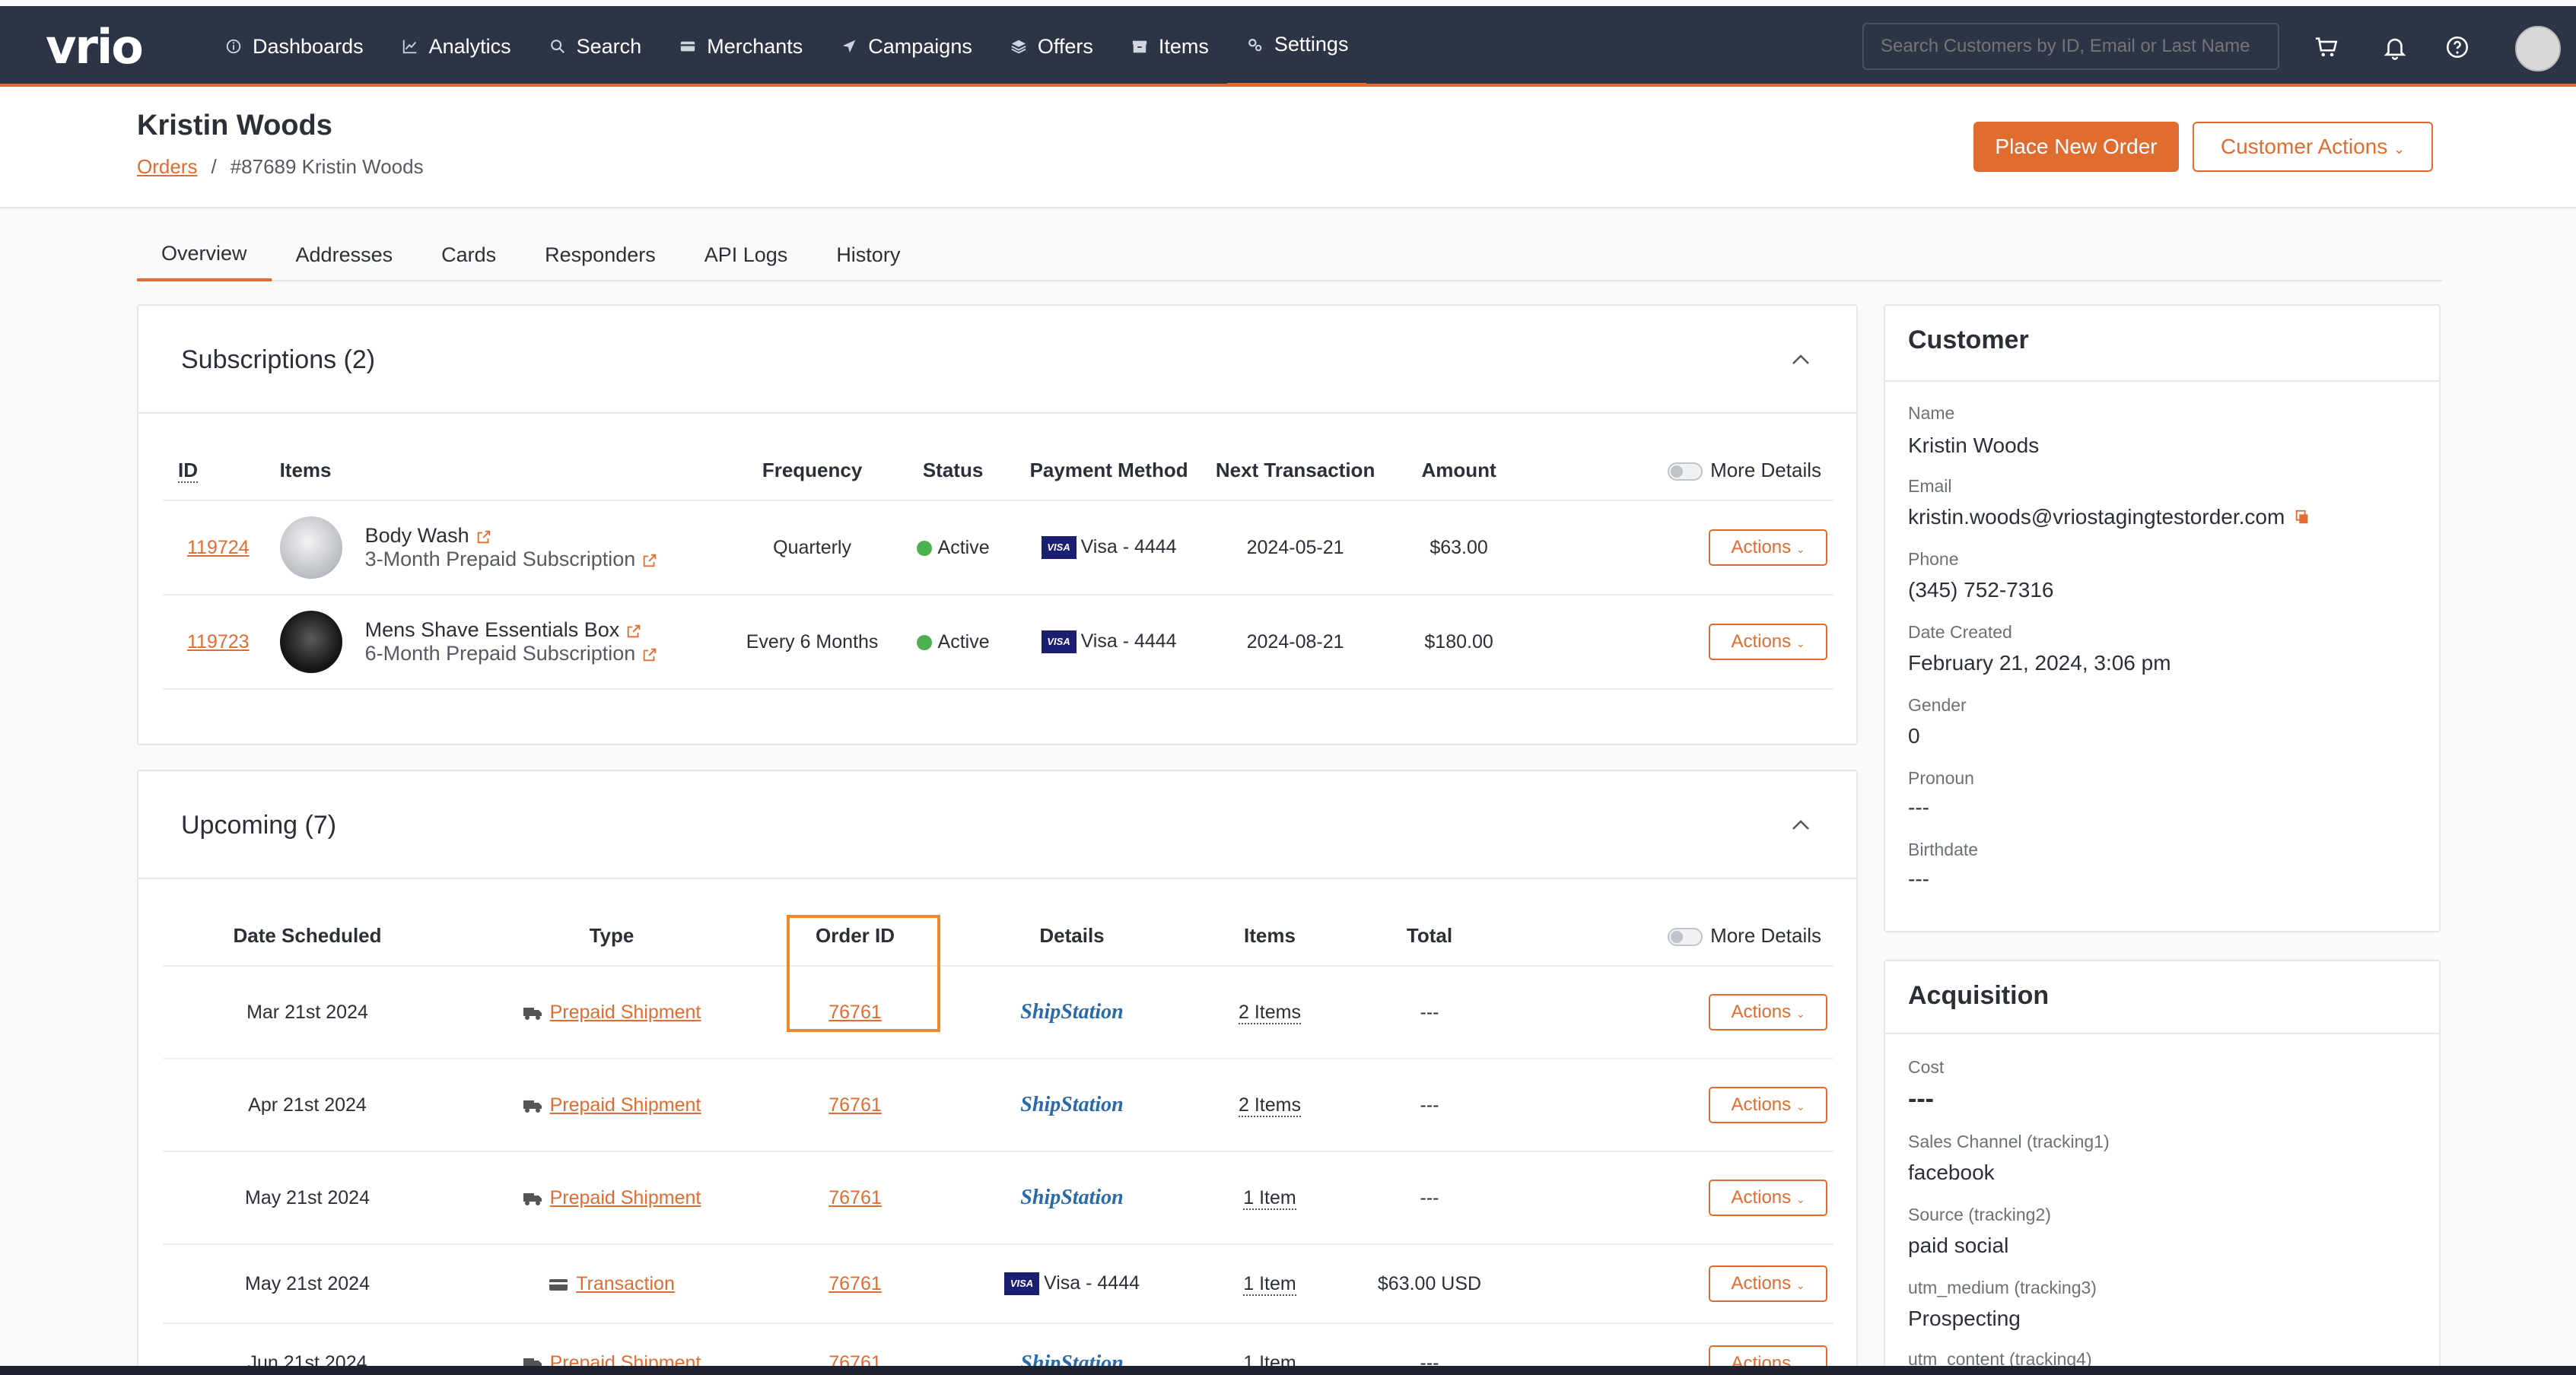 This screenshot has height=1375, width=2576. What do you see at coordinates (469, 254) in the screenshot?
I see `tab-cards: Cards` at bounding box center [469, 254].